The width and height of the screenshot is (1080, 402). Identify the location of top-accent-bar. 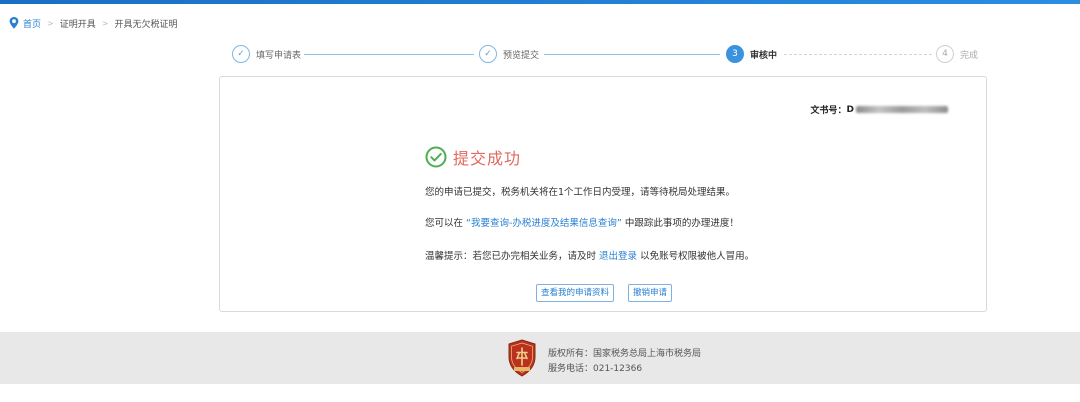
(540, 2).